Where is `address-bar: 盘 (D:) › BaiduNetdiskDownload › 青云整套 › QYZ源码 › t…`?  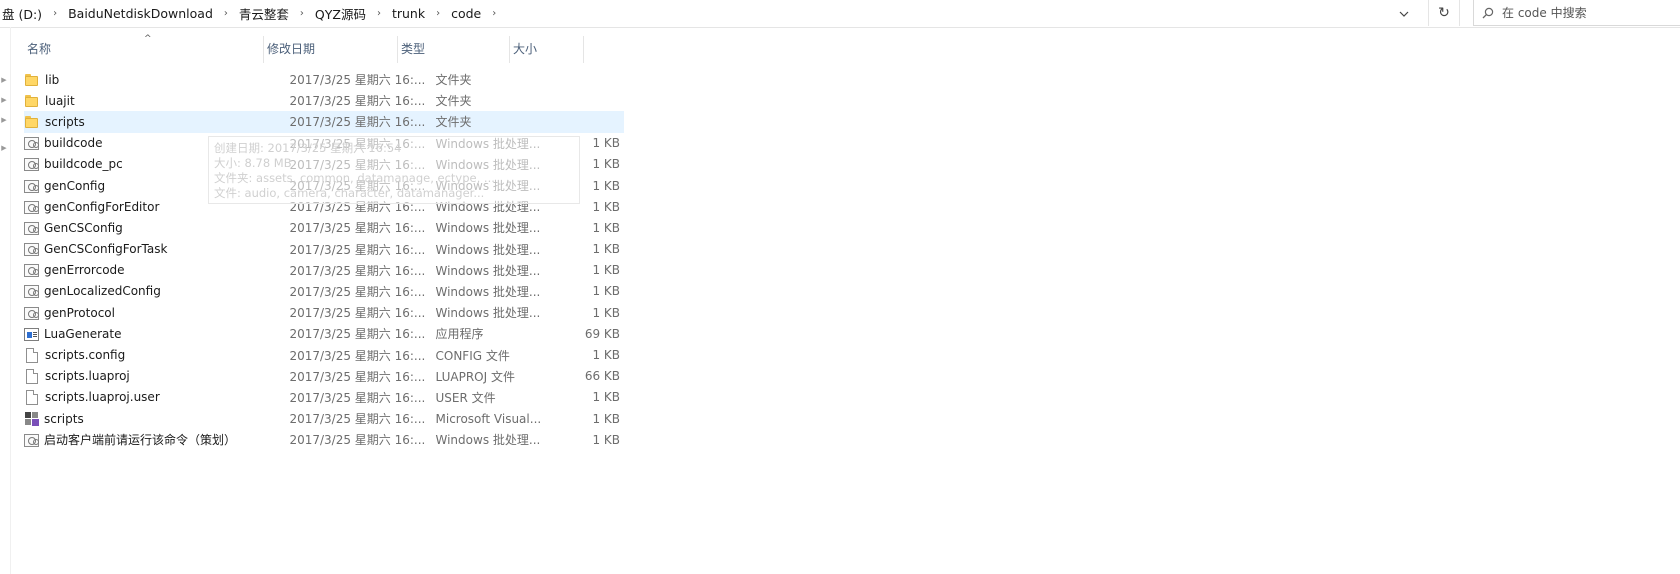 address-bar: 盘 (D:) › BaiduNetdiskDownload › 青云整套 › QYZ源码 › t… is located at coordinates (840, 14).